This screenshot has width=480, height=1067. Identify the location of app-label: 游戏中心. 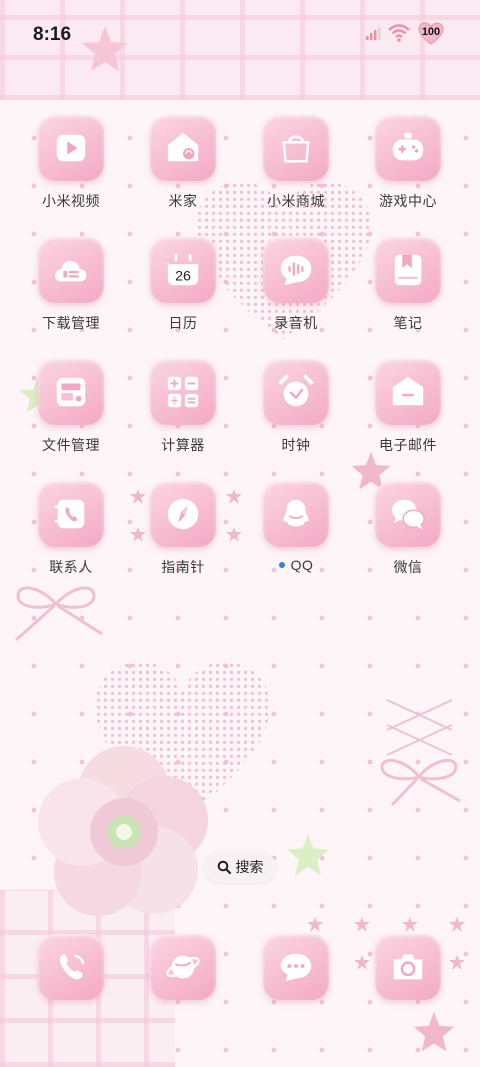
(408, 201).